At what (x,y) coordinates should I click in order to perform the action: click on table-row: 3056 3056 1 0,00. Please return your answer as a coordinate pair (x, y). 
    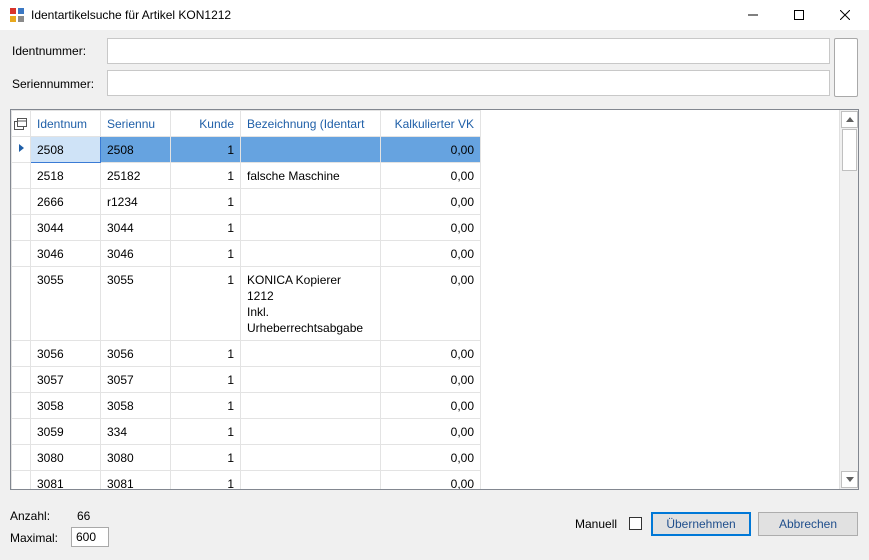
    Looking at the image, I should click on (246, 353).